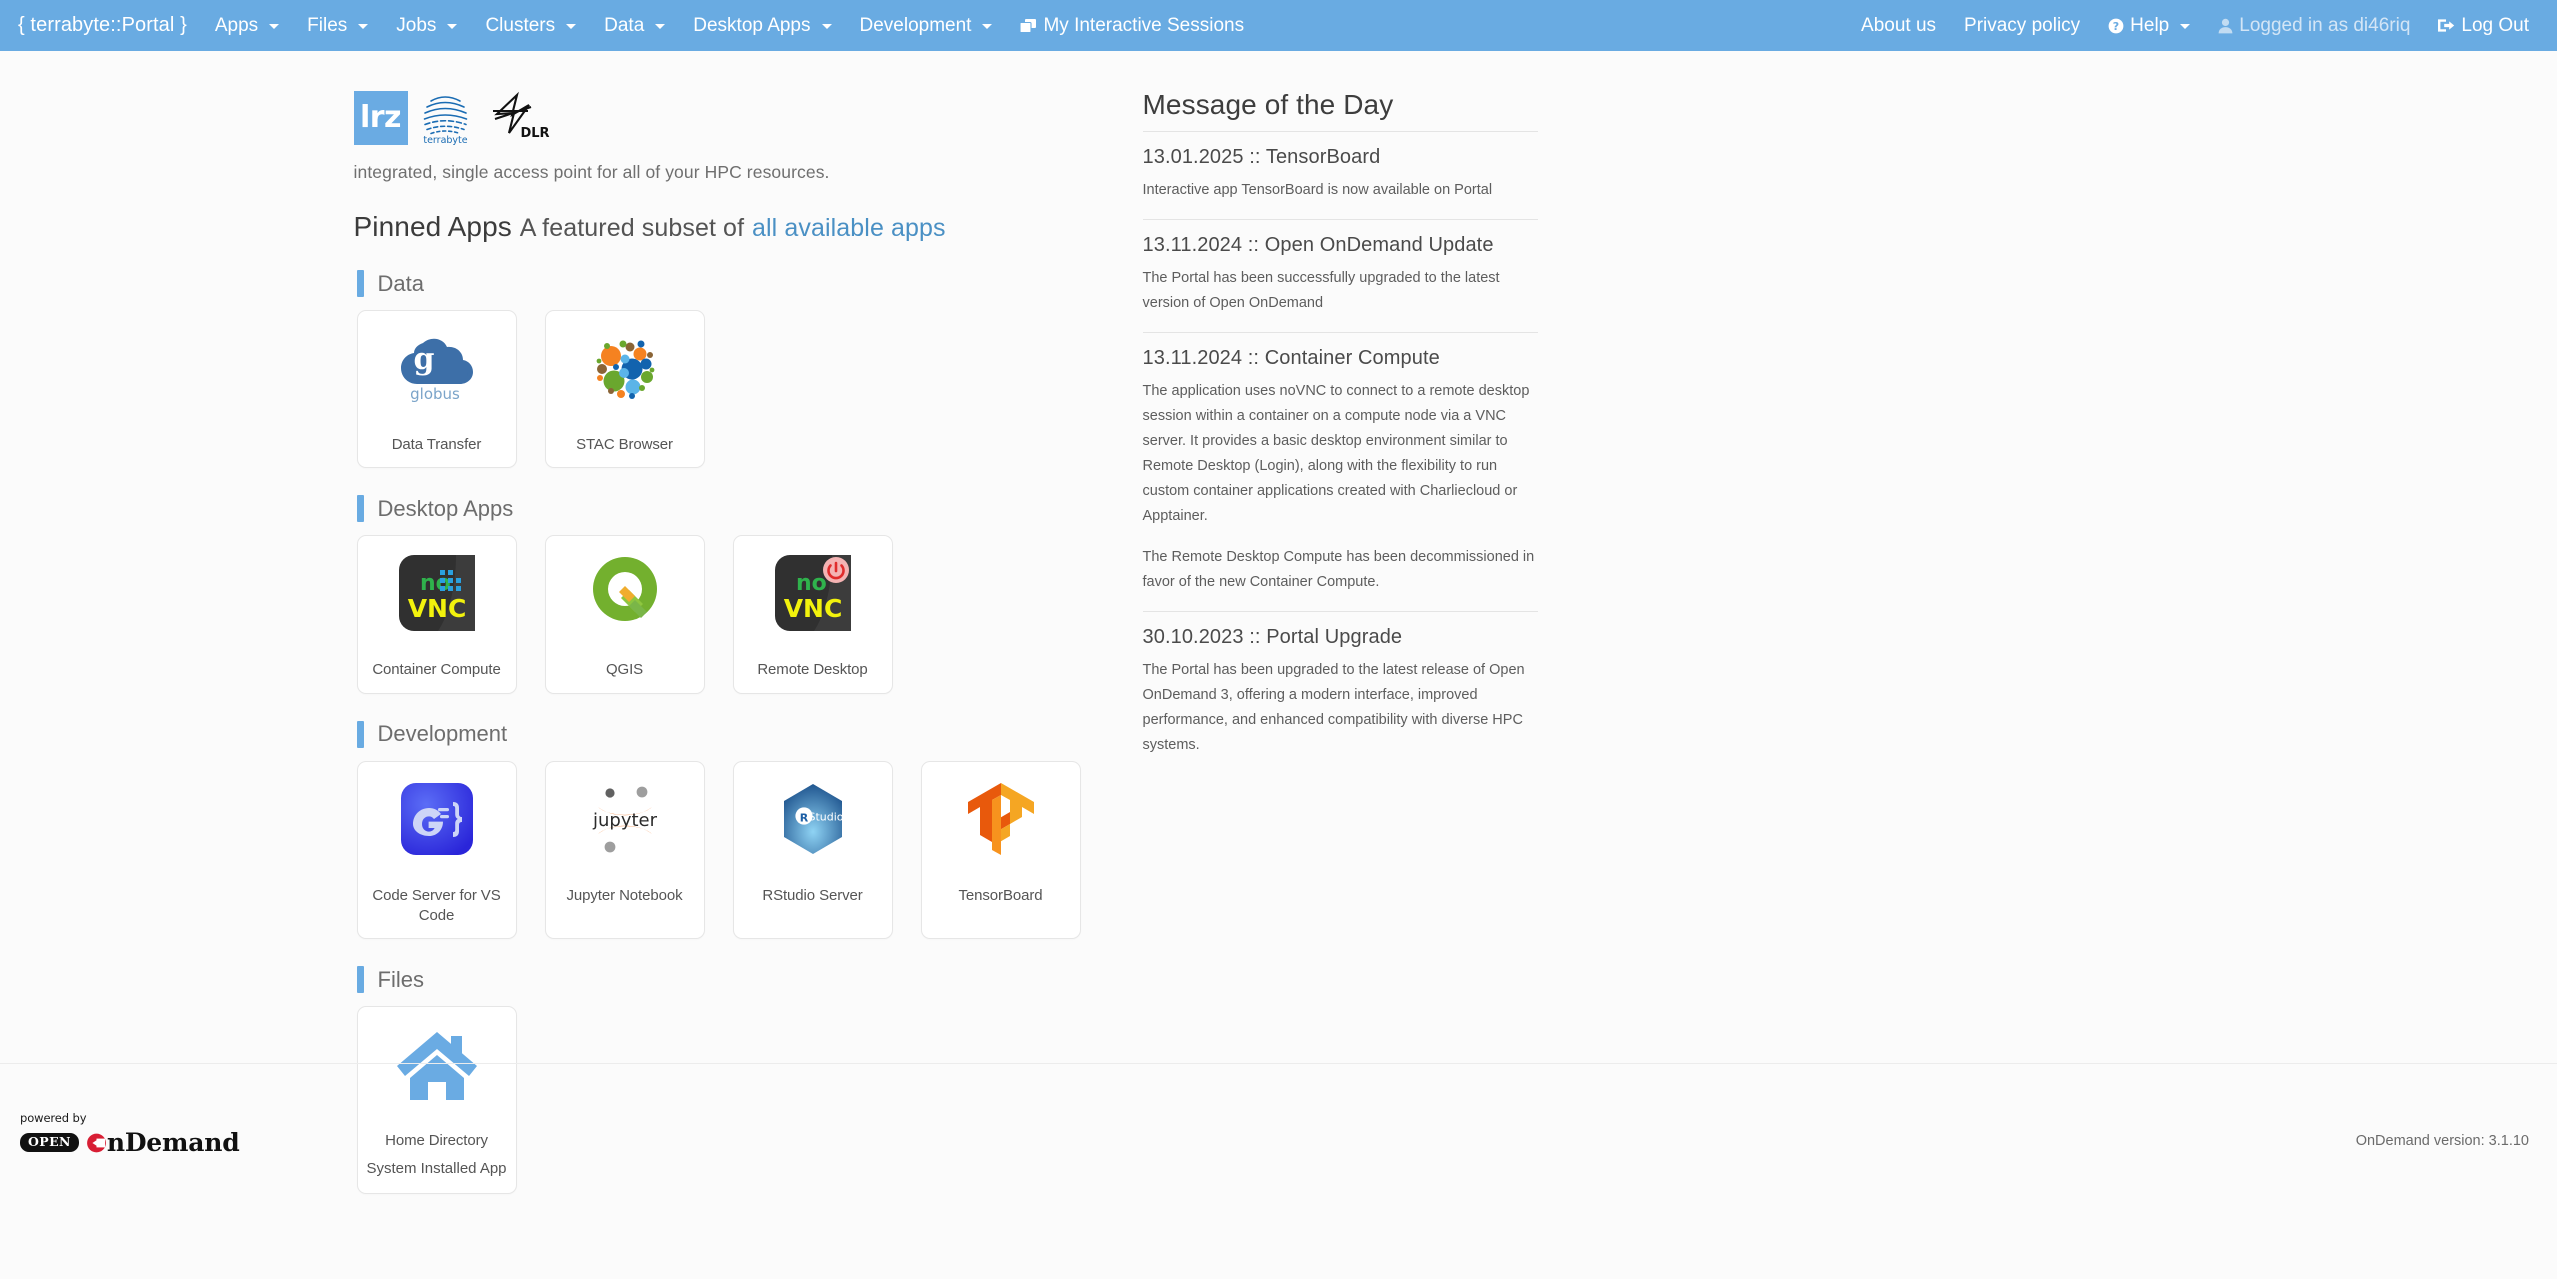 The height and width of the screenshot is (1279, 2557). I want to click on app-card-jupyter-notebook: jupyter Jupyter Notebook, so click(624, 849).